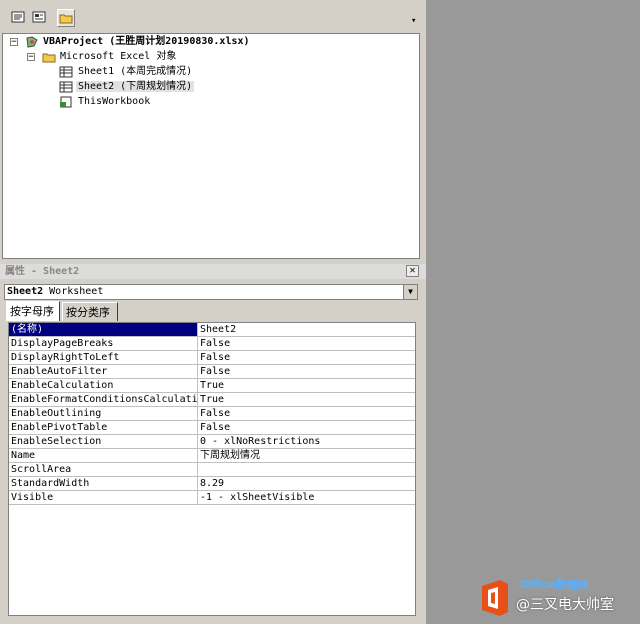  I want to click on view-code-button, so click(19, 18).